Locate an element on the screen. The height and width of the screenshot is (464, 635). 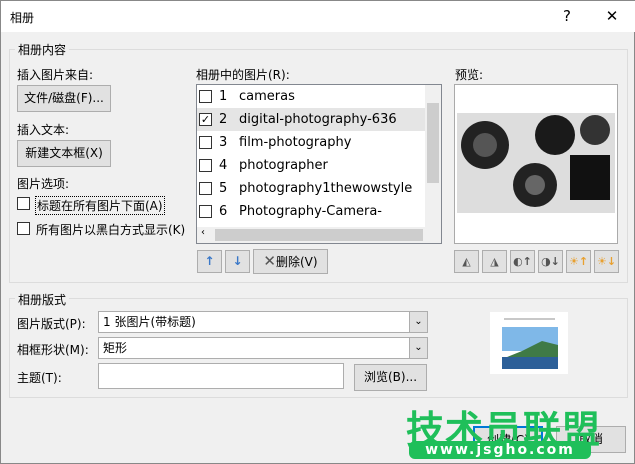
picture-number: 1 is located at coordinates (223, 96).